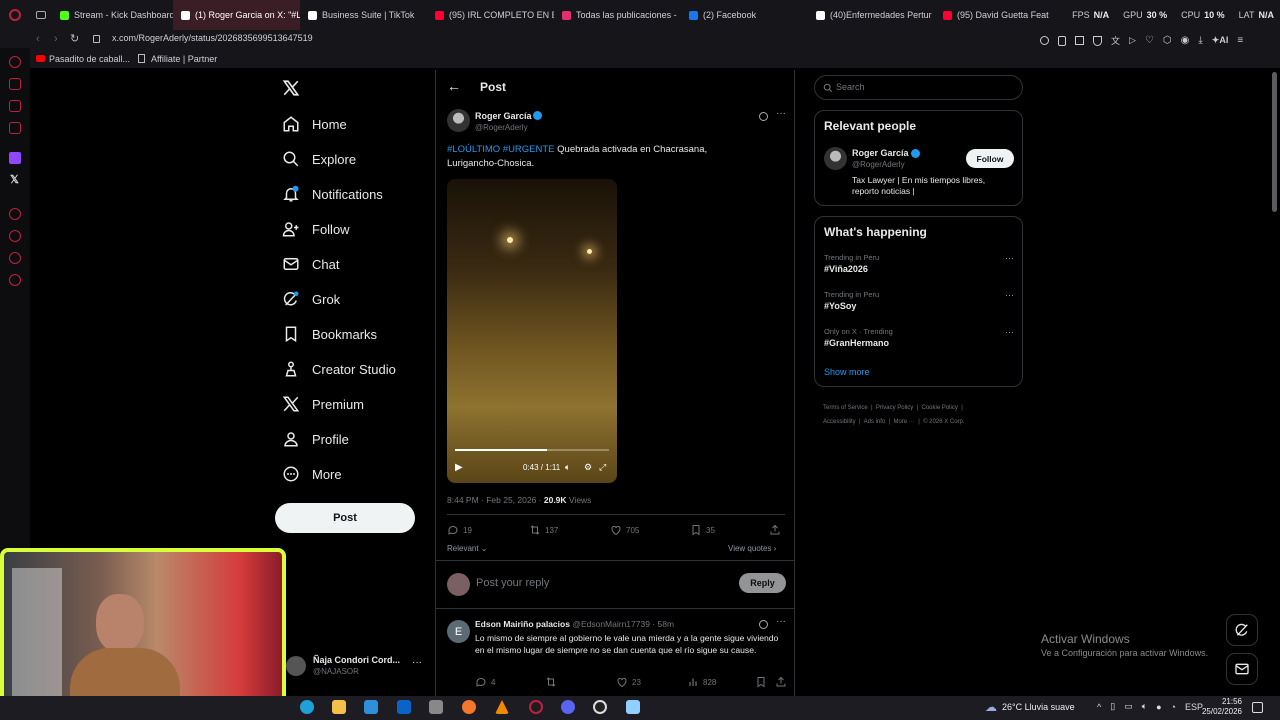  I want to click on post-video: ▶ 0:43 / 1:11 🔈︎ ⚙︎ ⤢, so click(532, 331).